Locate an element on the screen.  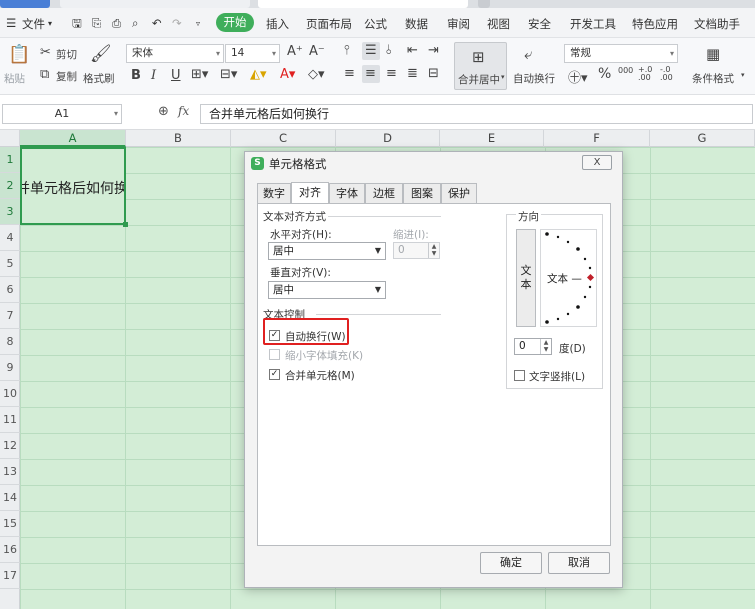
ok-button: 确定 is located at coordinates (511, 563).